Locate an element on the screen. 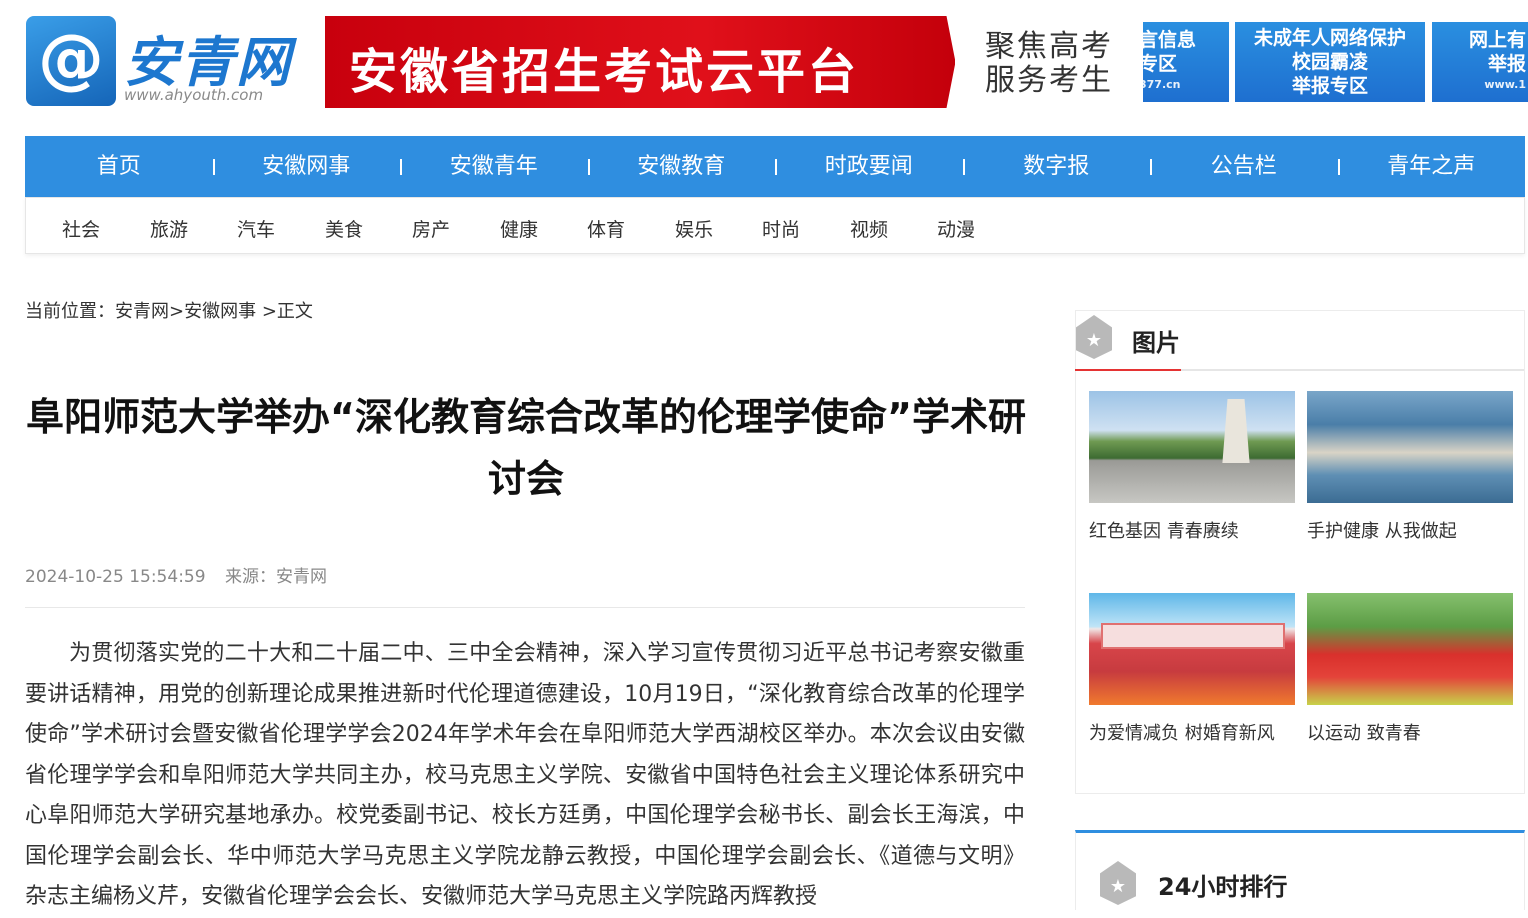 The height and width of the screenshot is (918, 1528). subnav-item-food: 美食 is located at coordinates (344, 228).